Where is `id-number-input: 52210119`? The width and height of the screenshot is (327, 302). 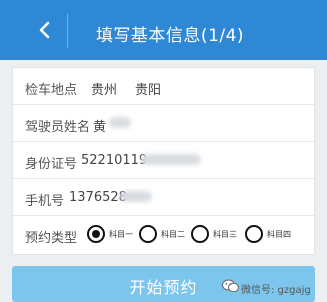 id-number-input: 52210119 is located at coordinates (114, 160).